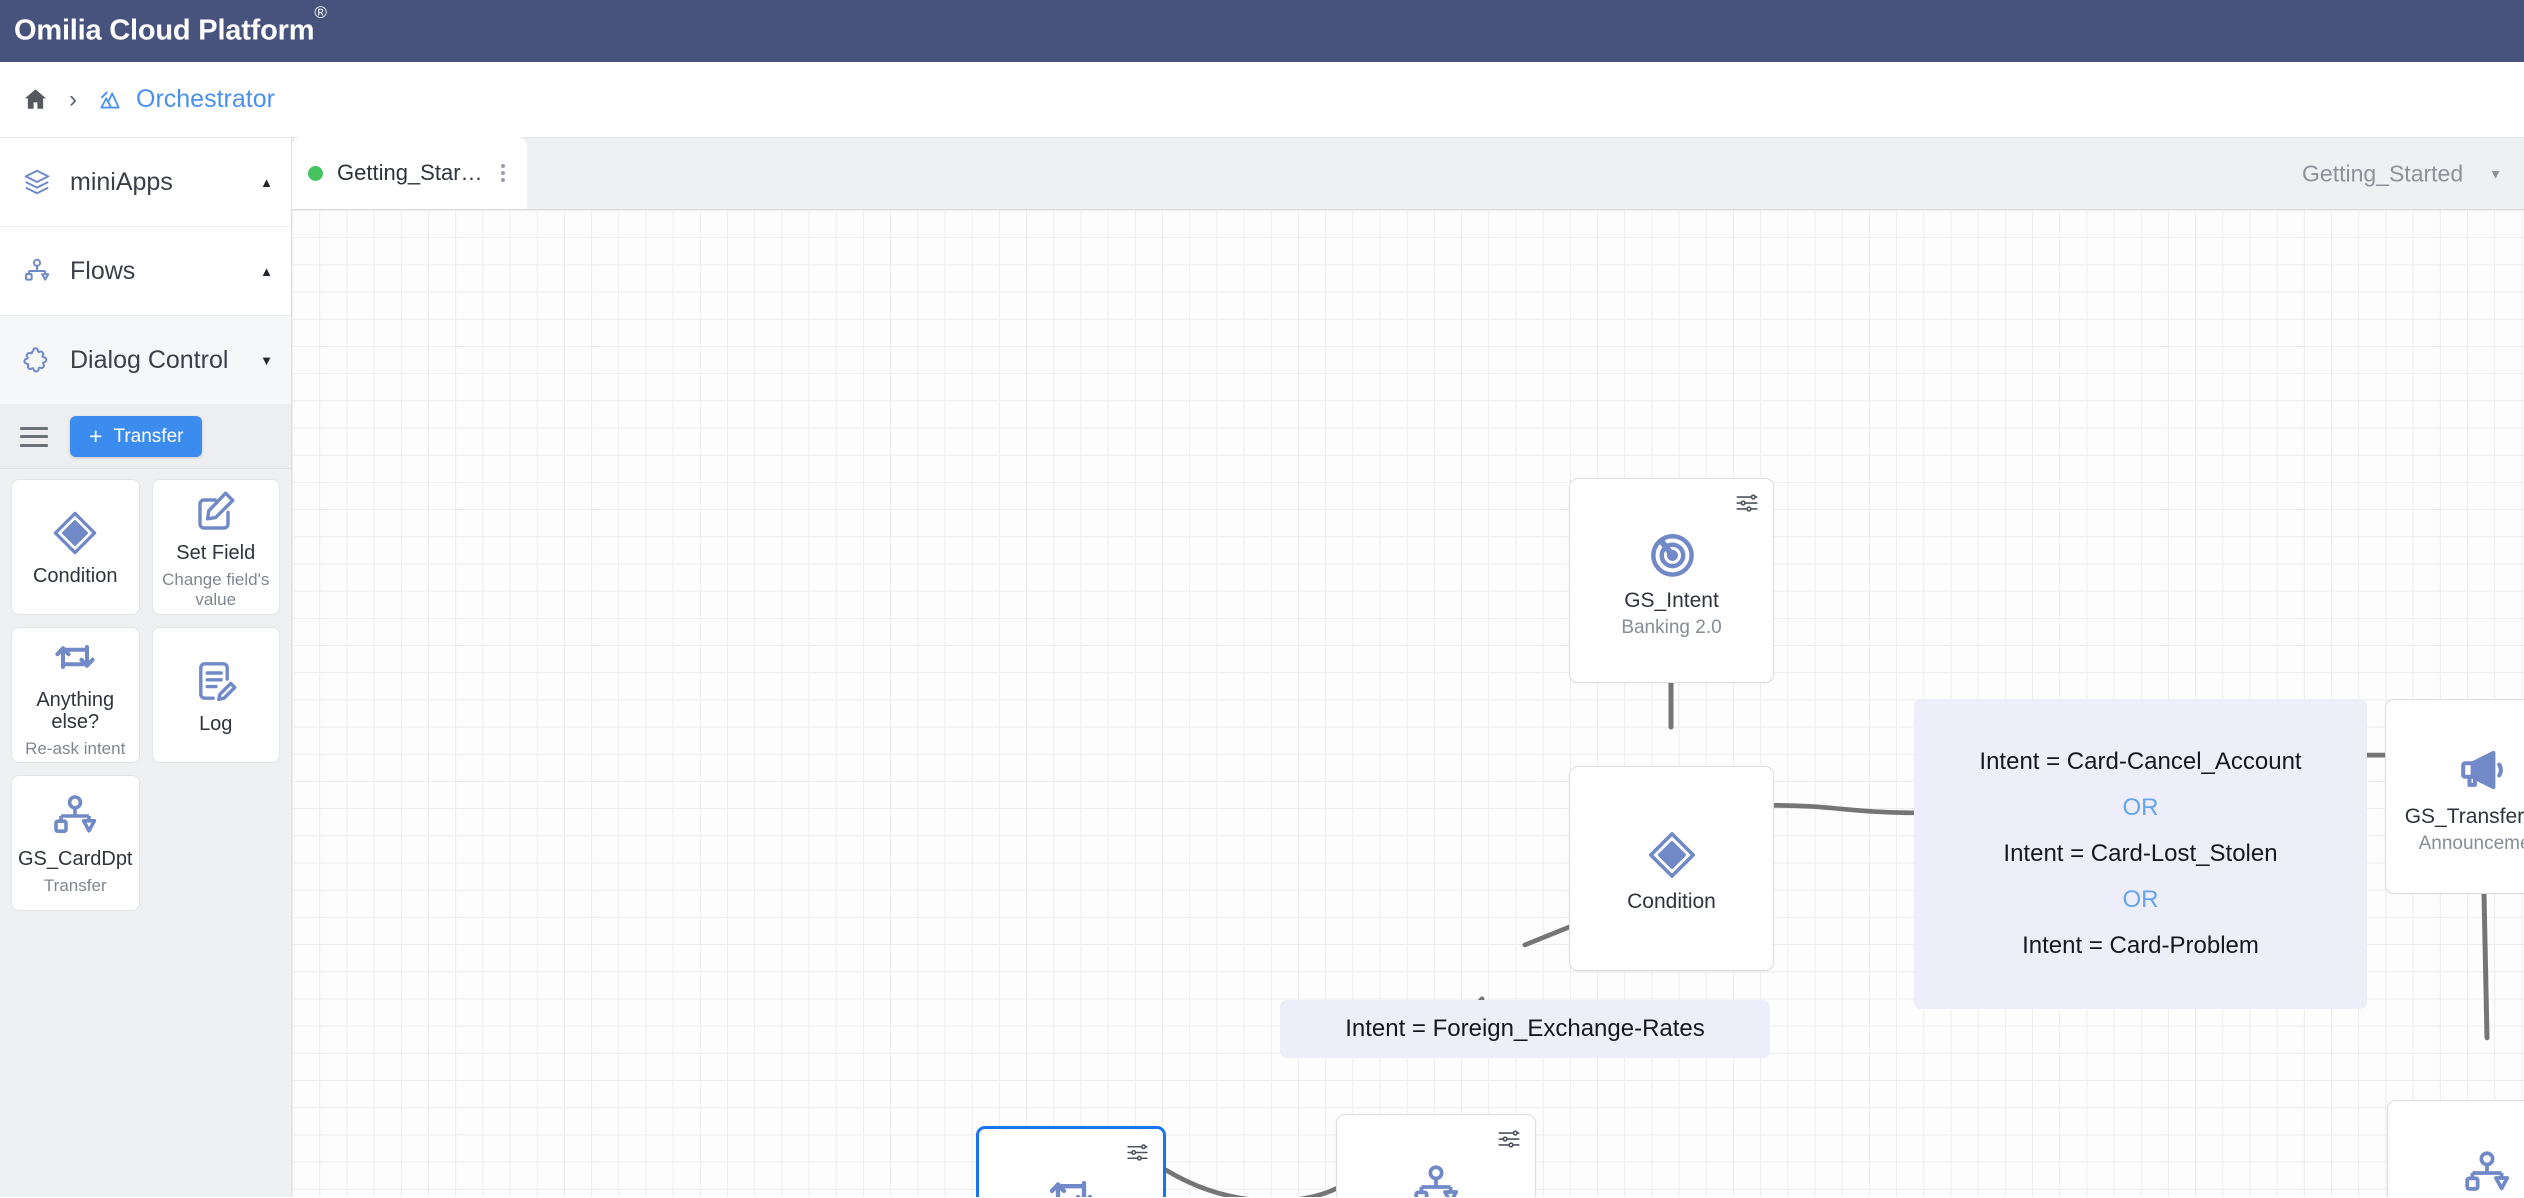  I want to click on palette-item-title: Anything else?, so click(75, 711).